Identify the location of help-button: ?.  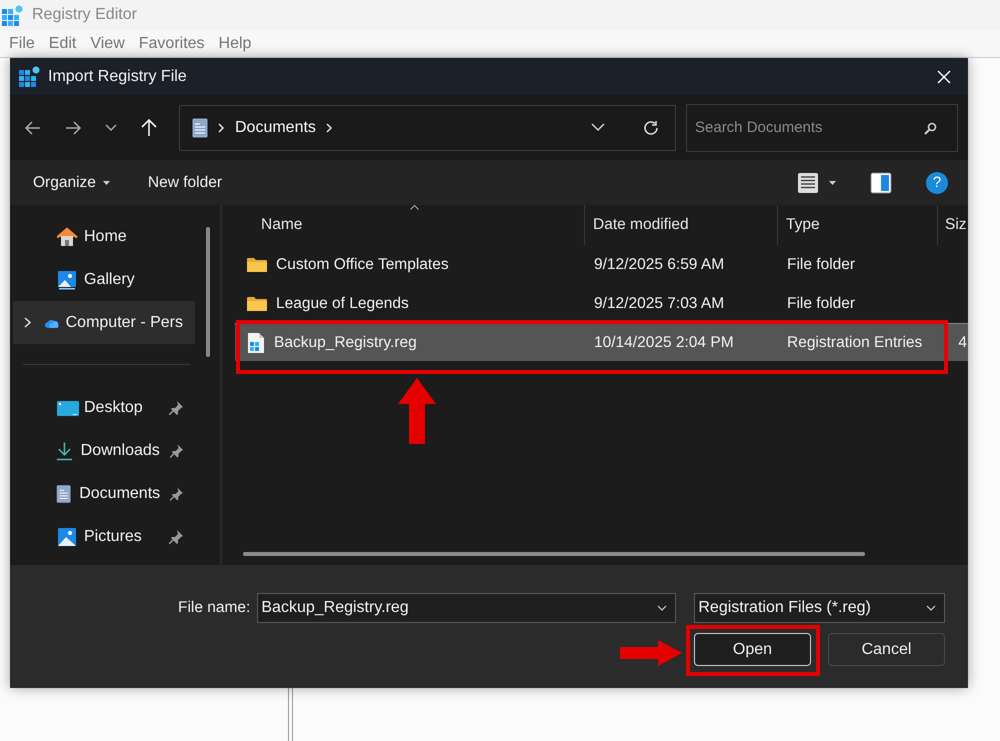
(937, 183).